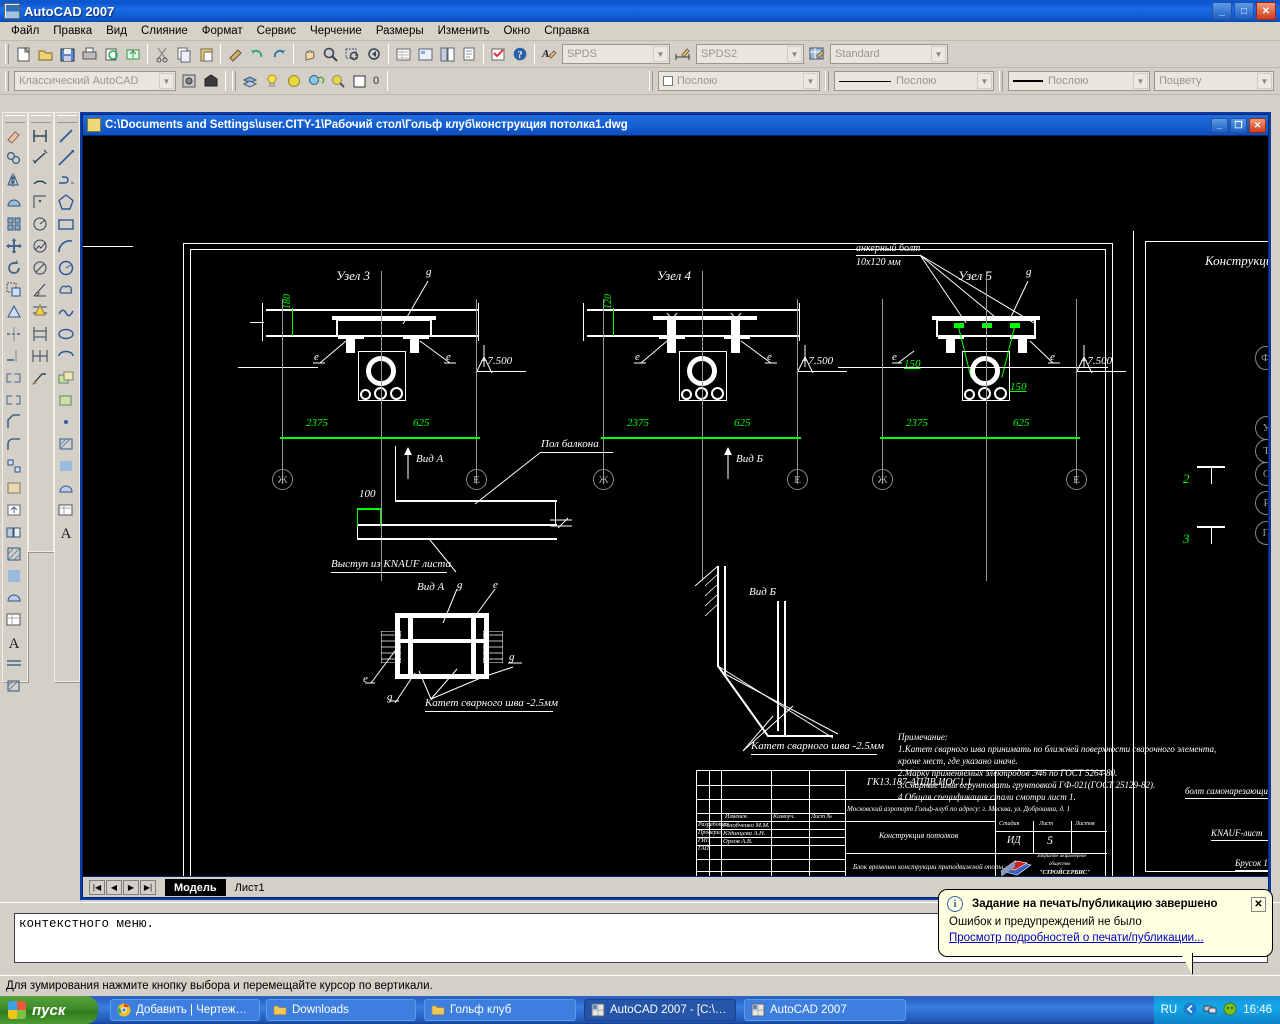 This screenshot has height=1024, width=1280. I want to click on maximize-button: □, so click(1244, 11).